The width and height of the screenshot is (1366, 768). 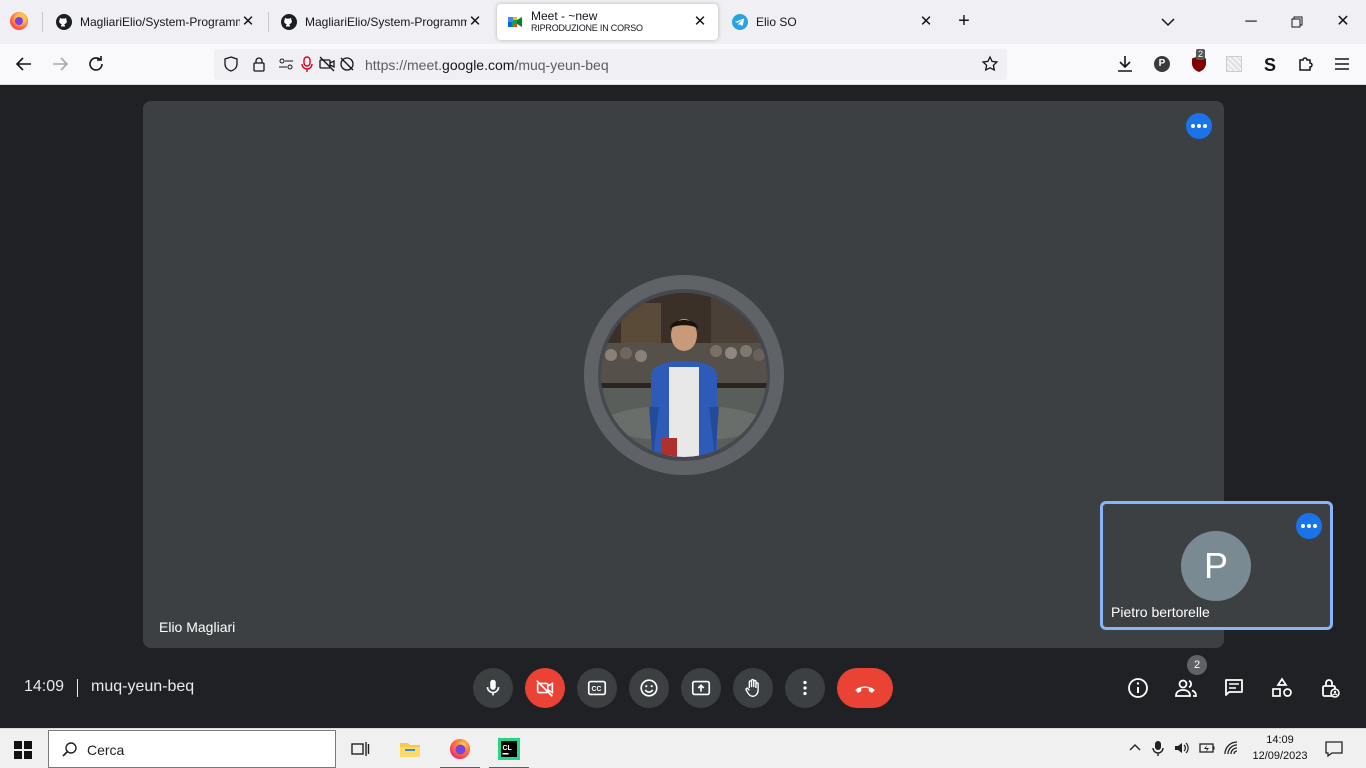 I want to click on extensions-puzzle-icon, so click(x=1306, y=64).